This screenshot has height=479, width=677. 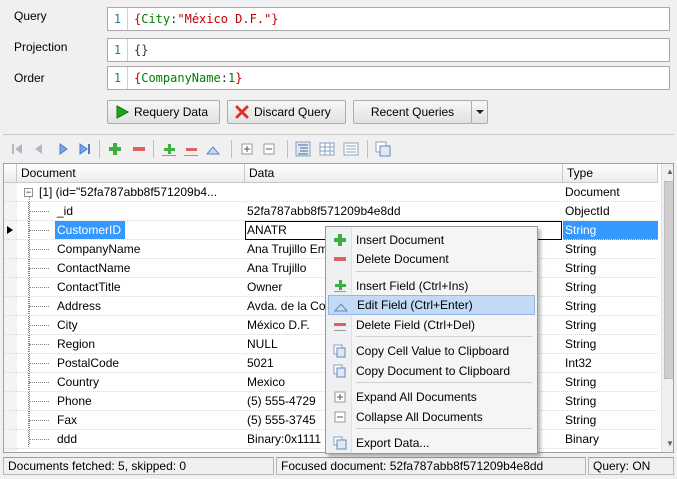 I want to click on menu-item-expand-all-documents: Expand All Documents, so click(x=431, y=397).